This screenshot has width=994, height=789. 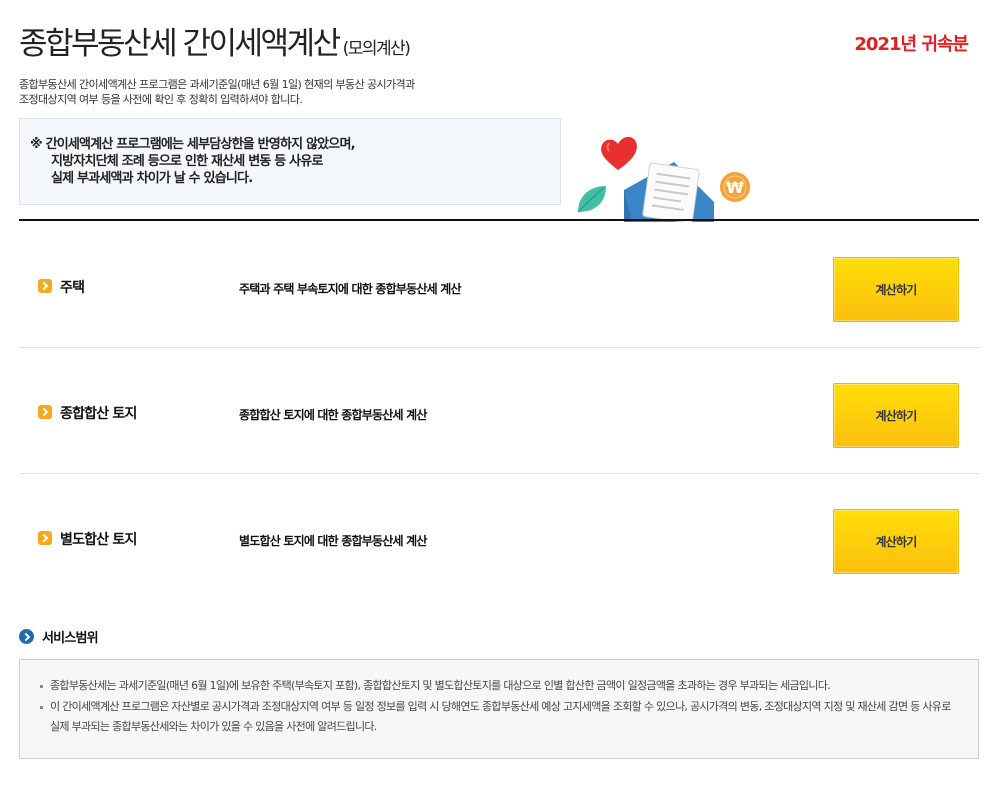 I want to click on heart-icon, so click(x=619, y=153).